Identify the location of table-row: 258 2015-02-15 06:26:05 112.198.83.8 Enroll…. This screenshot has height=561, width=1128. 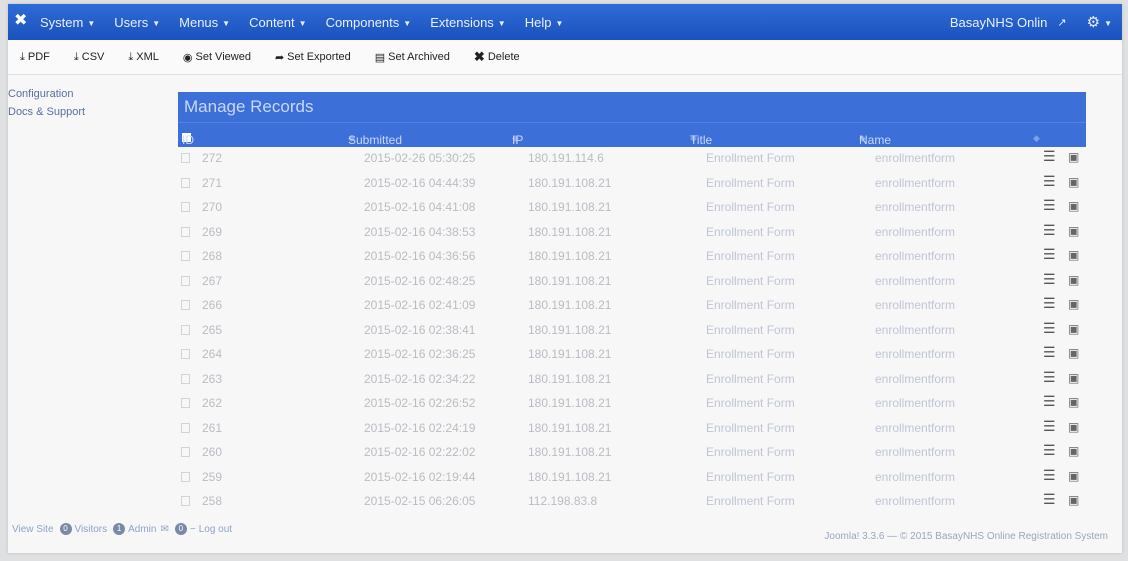
(632, 502).